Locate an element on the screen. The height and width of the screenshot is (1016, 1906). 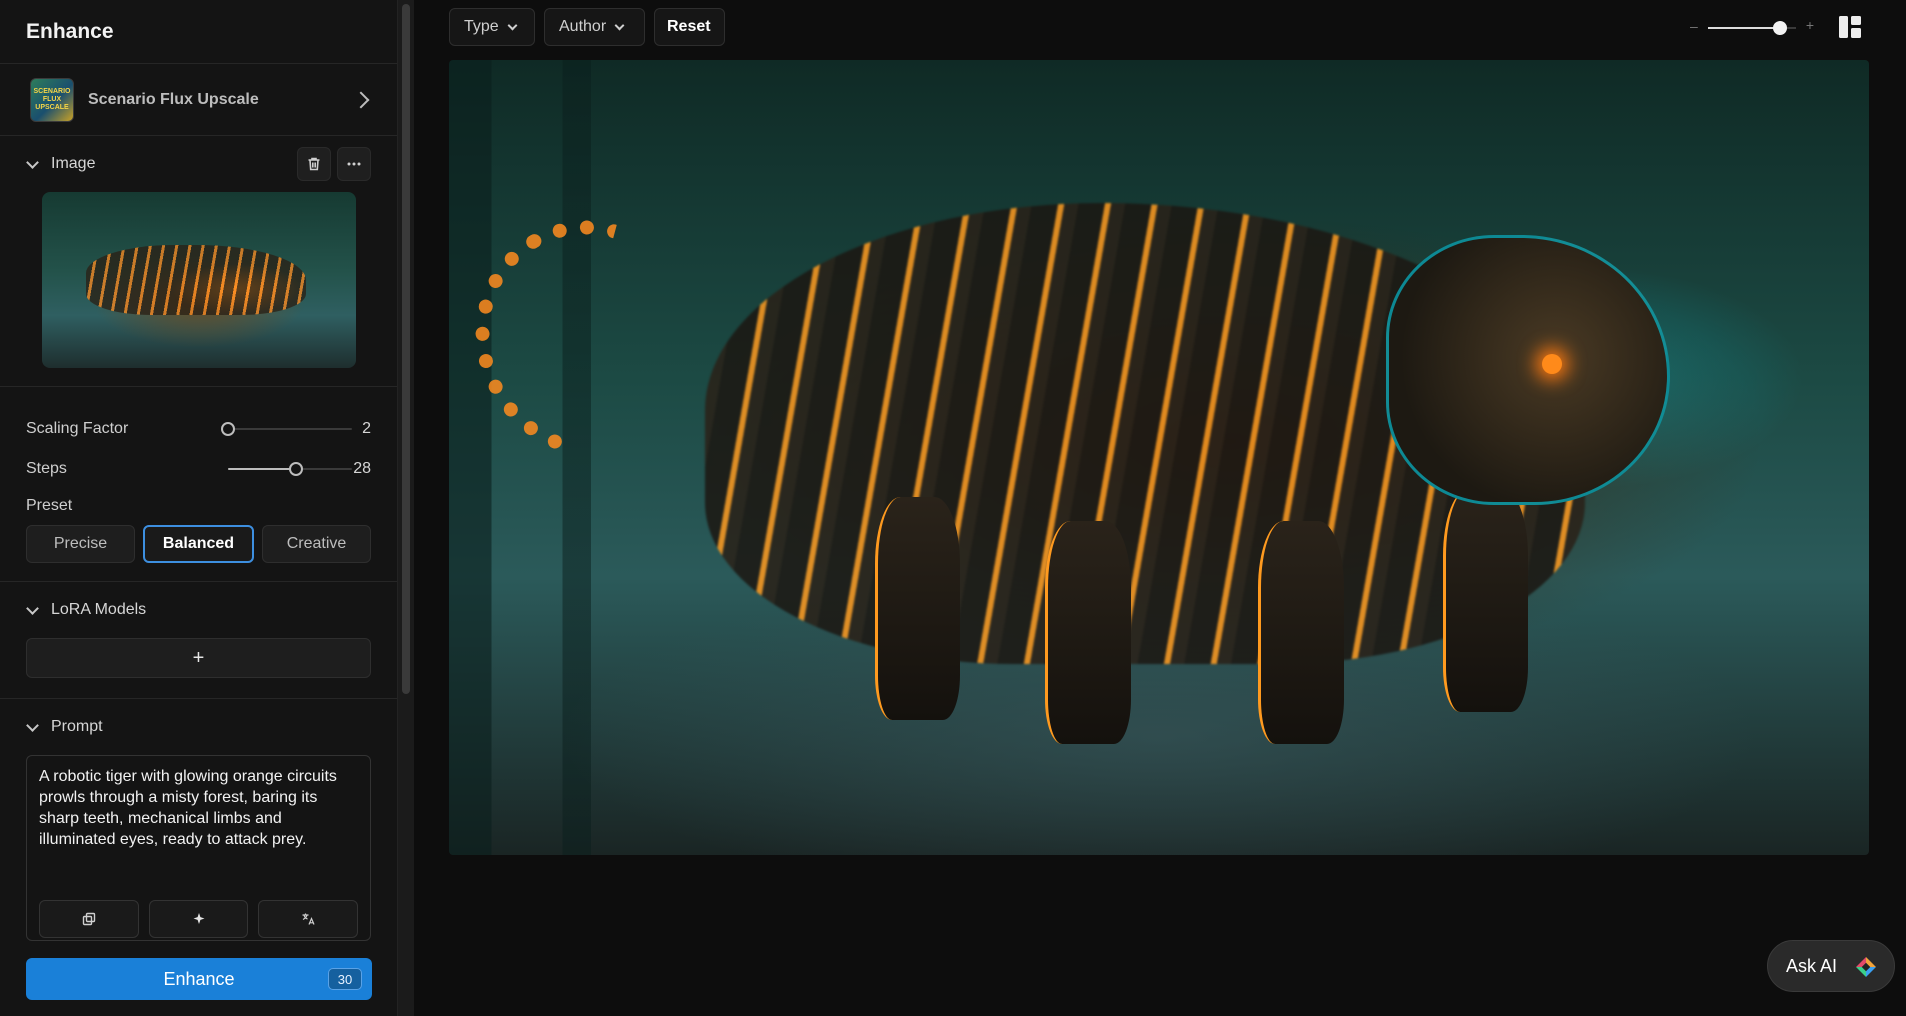
enhance-button: Enhance 30 is located at coordinates (199, 979).